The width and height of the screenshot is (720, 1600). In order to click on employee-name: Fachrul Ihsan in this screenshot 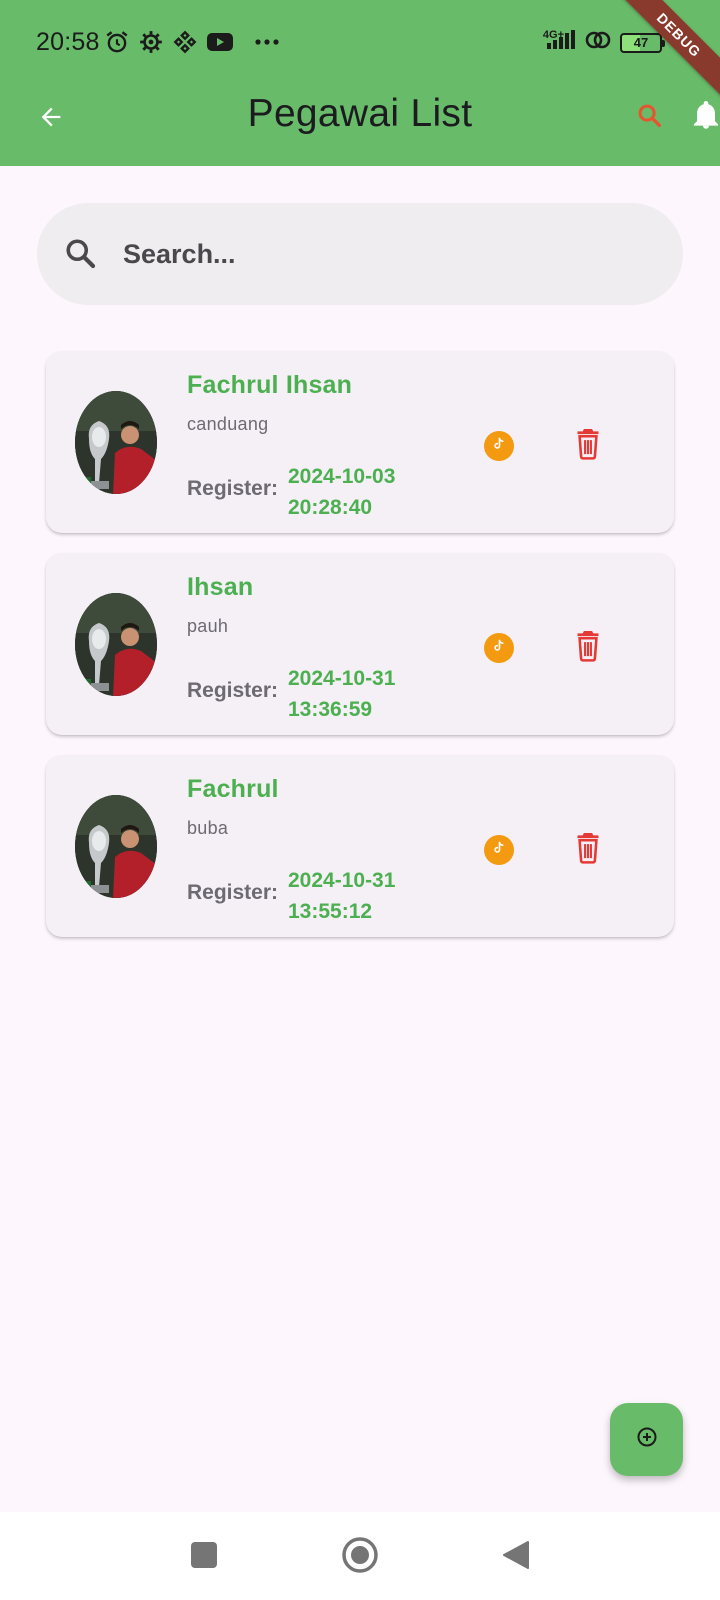, I will do `click(270, 385)`.